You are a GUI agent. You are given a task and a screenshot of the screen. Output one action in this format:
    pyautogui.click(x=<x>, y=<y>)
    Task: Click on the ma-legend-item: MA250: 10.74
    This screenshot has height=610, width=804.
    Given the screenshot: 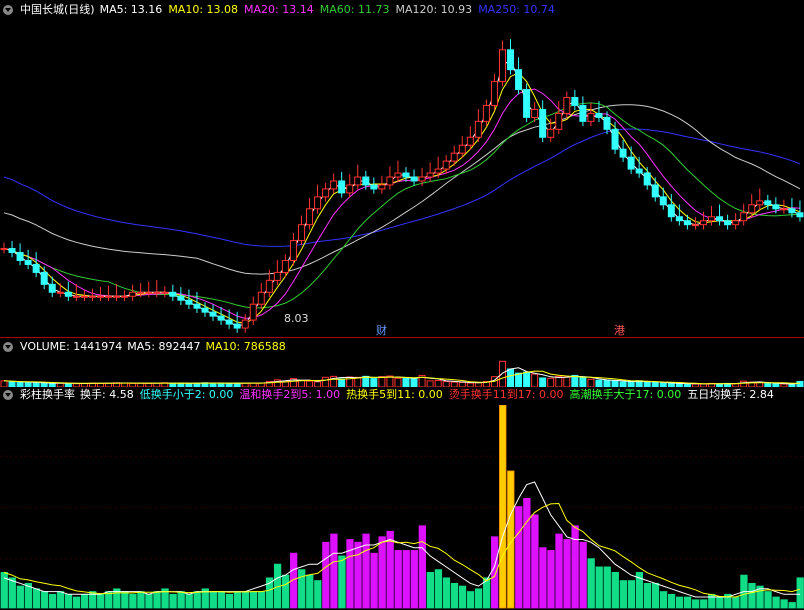 What is the action you would take?
    pyautogui.click(x=516, y=9)
    